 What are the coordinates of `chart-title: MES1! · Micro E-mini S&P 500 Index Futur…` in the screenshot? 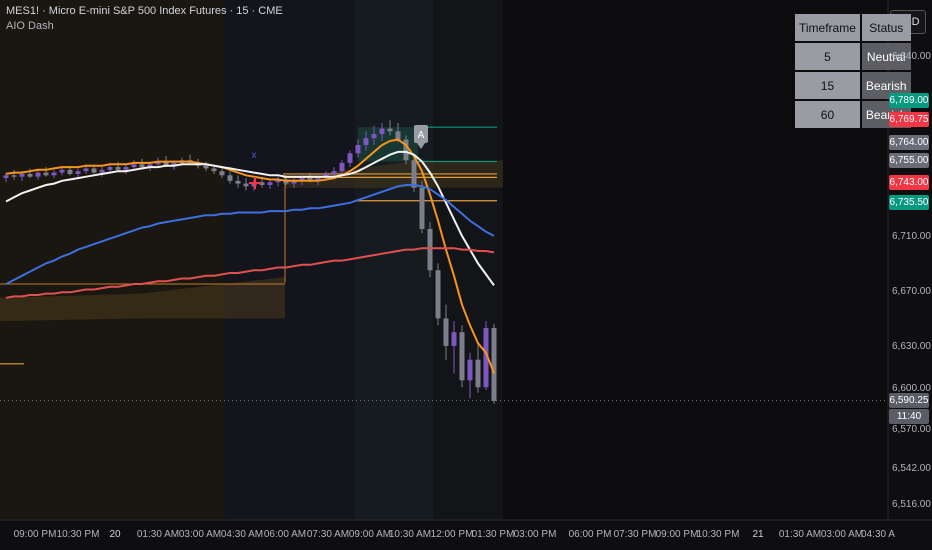 It's located at (144, 11).